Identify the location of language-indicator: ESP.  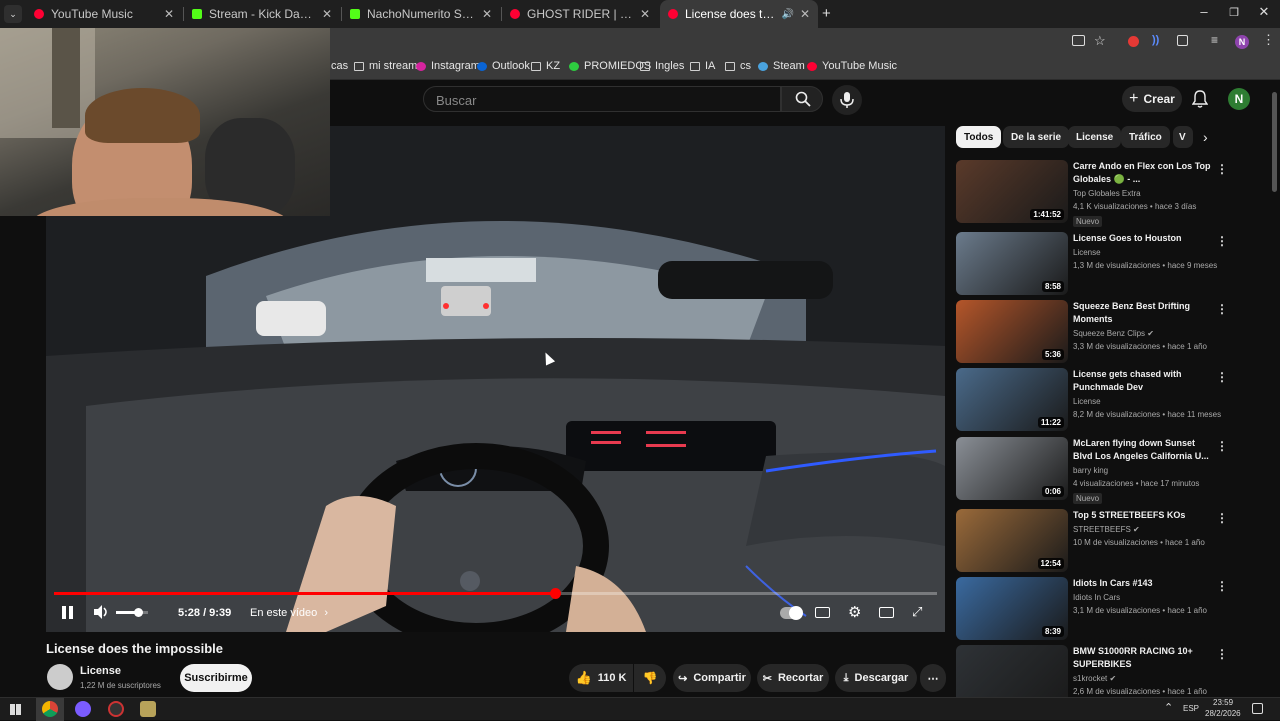
(1191, 708).